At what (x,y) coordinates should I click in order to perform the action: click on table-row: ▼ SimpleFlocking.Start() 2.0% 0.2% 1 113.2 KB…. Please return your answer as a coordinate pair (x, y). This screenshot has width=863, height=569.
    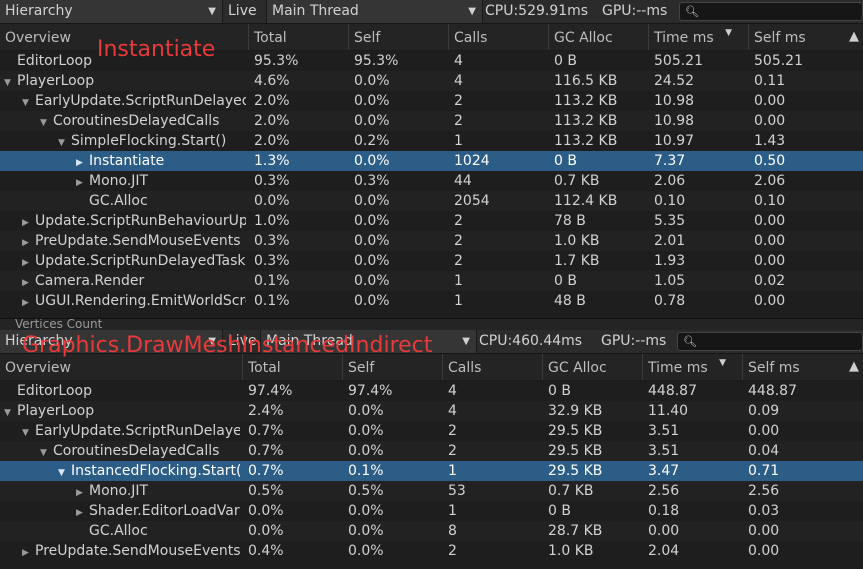
    Looking at the image, I should click on (431, 141).